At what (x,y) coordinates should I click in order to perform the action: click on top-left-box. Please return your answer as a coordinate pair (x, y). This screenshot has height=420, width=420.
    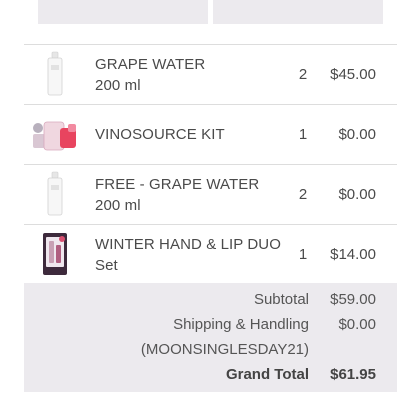
    Looking at the image, I should click on (123, 12).